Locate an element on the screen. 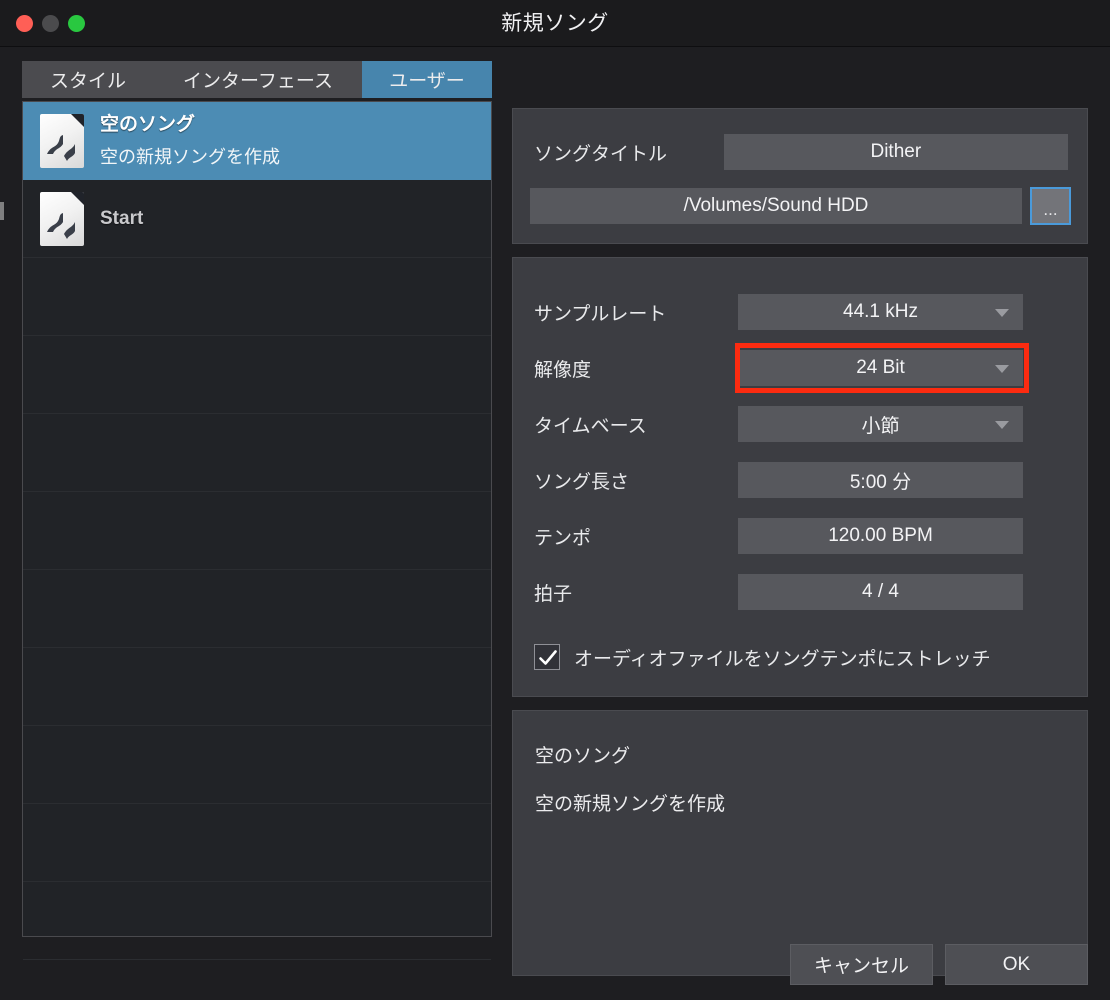  timebase-select: 小節 is located at coordinates (880, 424).